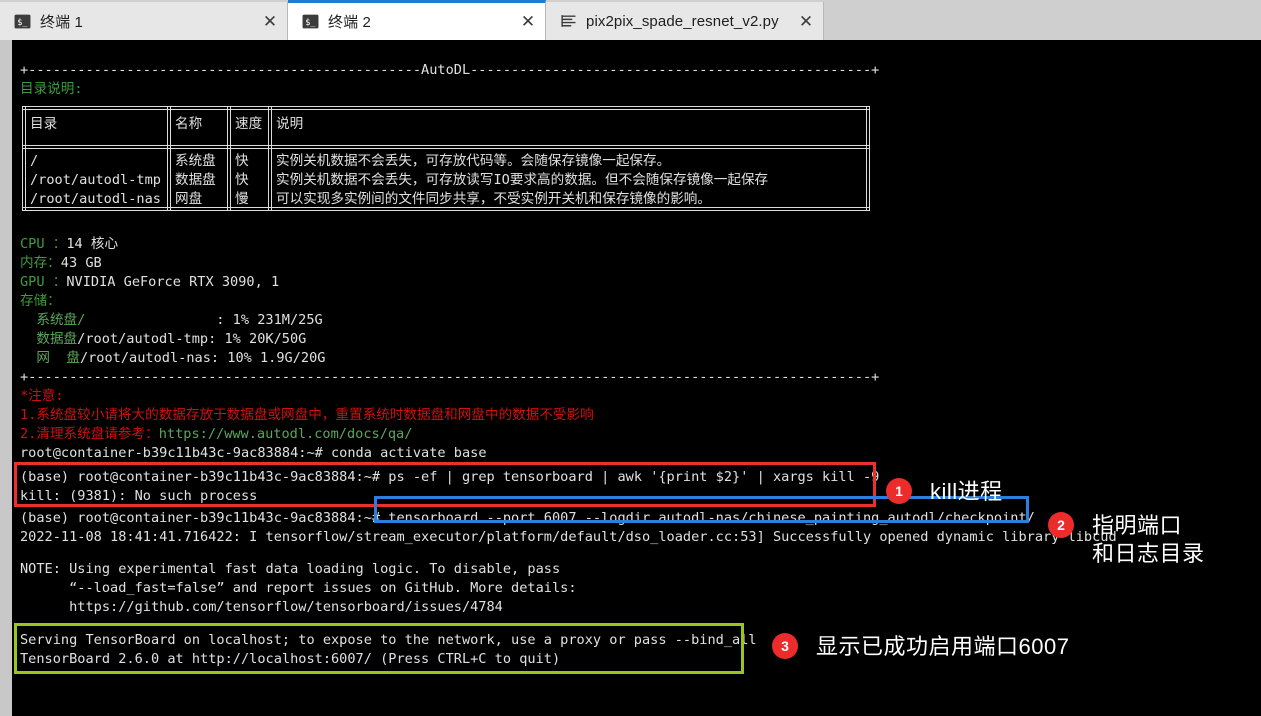 The width and height of the screenshot is (1261, 716). I want to click on table-row: 慢, so click(242, 199).